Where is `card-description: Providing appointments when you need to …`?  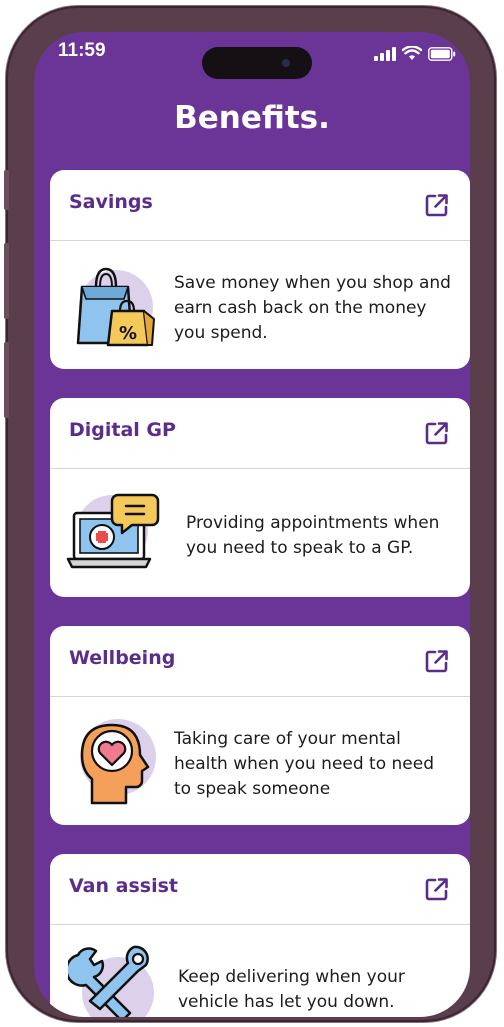 card-description: Providing appointments when you need to … is located at coordinates (313, 535).